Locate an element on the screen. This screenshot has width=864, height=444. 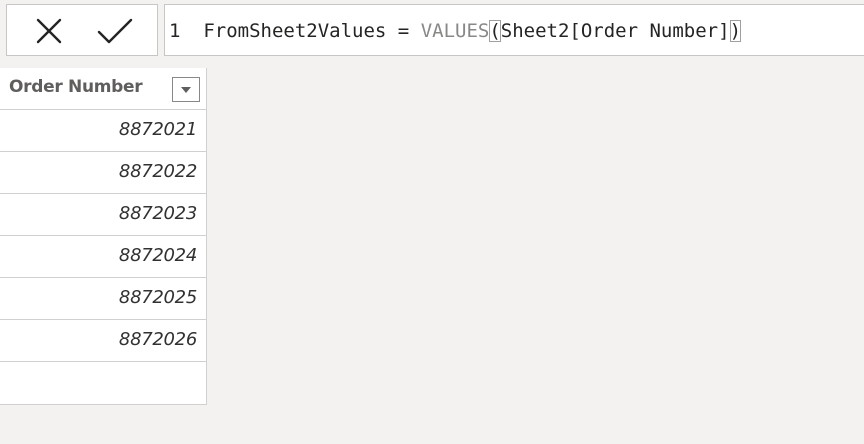
measure-name: FromSheet2Values = is located at coordinates (312, 31).